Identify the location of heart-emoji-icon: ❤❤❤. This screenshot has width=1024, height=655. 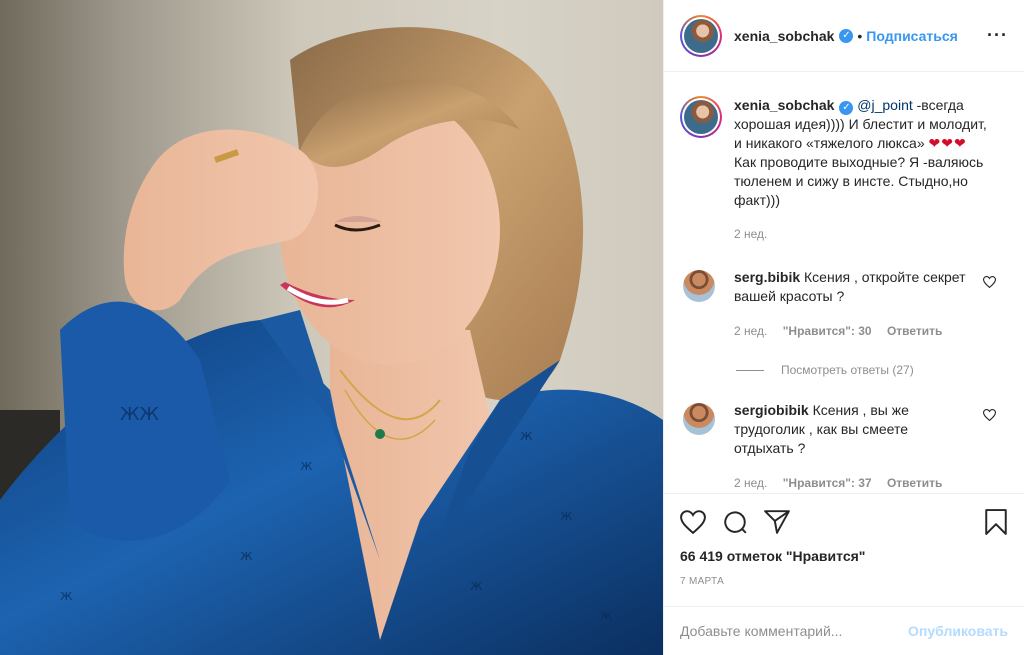
(947, 143).